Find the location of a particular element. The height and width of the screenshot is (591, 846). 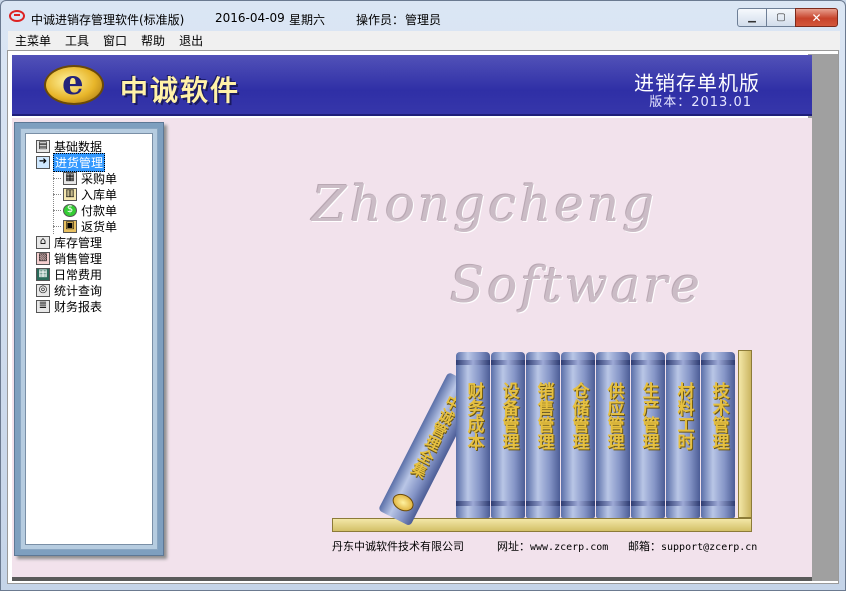

email-label: 邮箱： is located at coordinates (644, 546).